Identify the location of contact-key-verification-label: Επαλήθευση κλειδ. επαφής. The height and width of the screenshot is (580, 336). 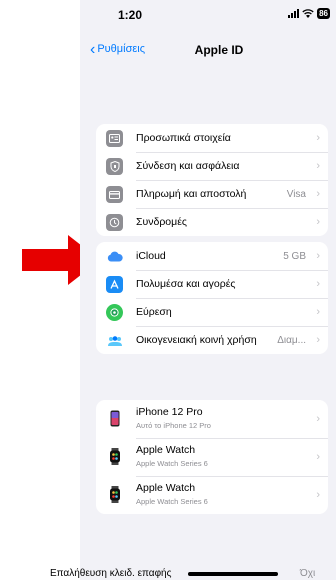
(110, 573).